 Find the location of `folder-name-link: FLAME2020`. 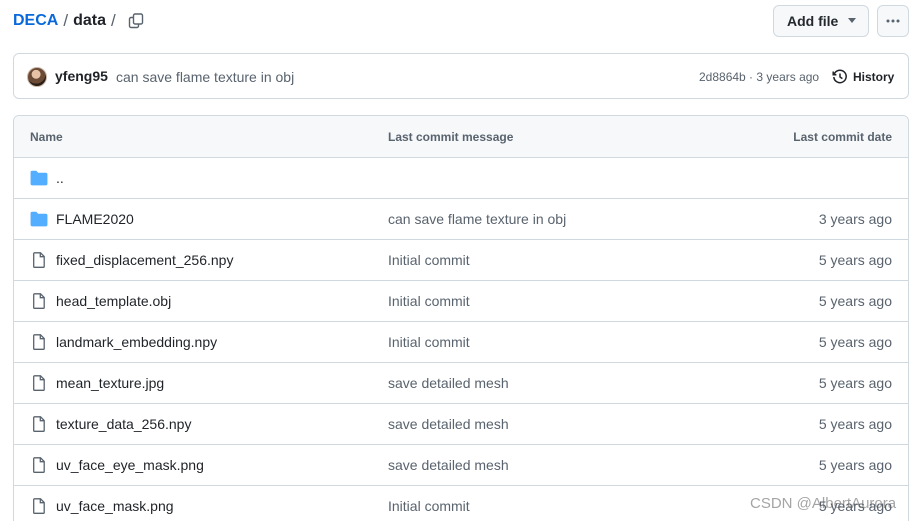

folder-name-link: FLAME2020 is located at coordinates (95, 219).